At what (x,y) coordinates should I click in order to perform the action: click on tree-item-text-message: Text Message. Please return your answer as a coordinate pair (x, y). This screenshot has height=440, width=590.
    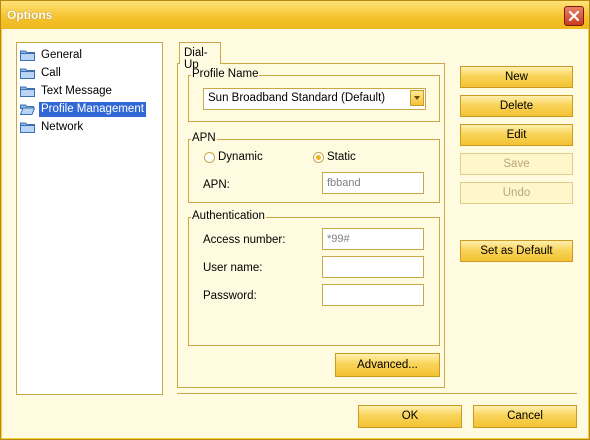
    Looking at the image, I should click on (67, 91).